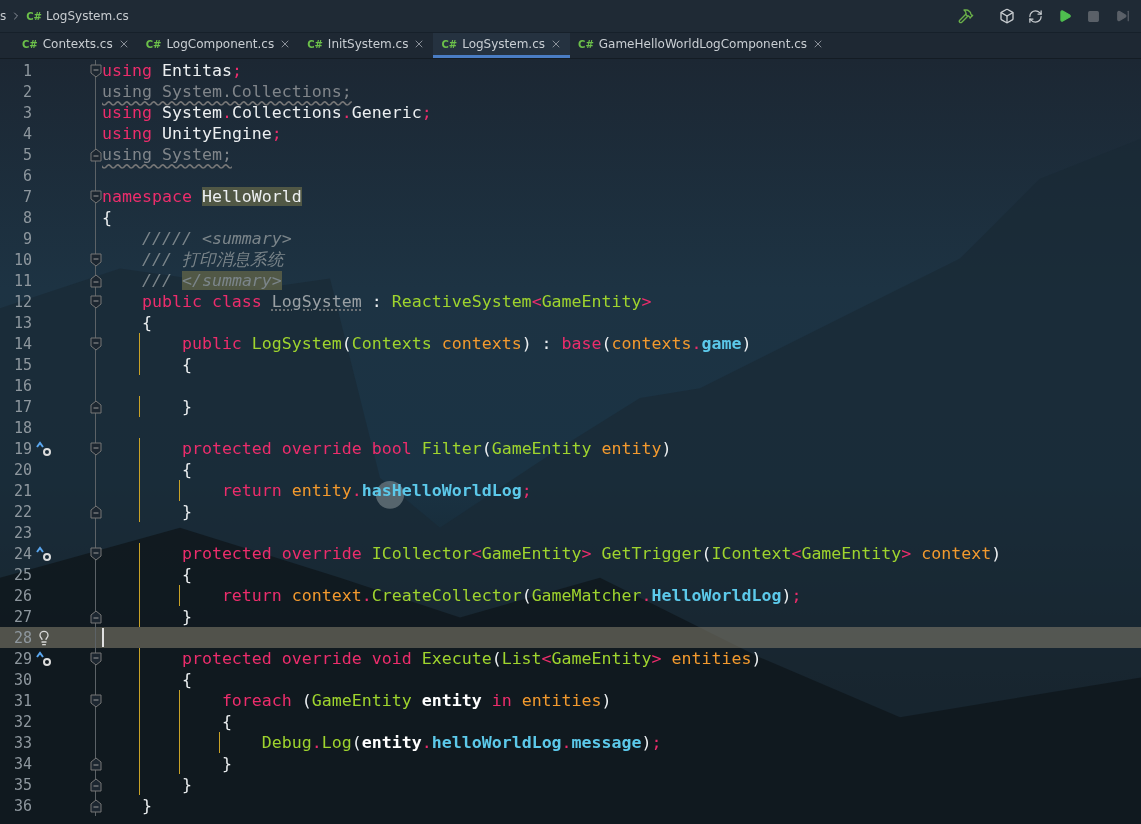 Image resolution: width=1141 pixels, height=824 pixels. What do you see at coordinates (22, 763) in the screenshot?
I see `line-number: 34` at bounding box center [22, 763].